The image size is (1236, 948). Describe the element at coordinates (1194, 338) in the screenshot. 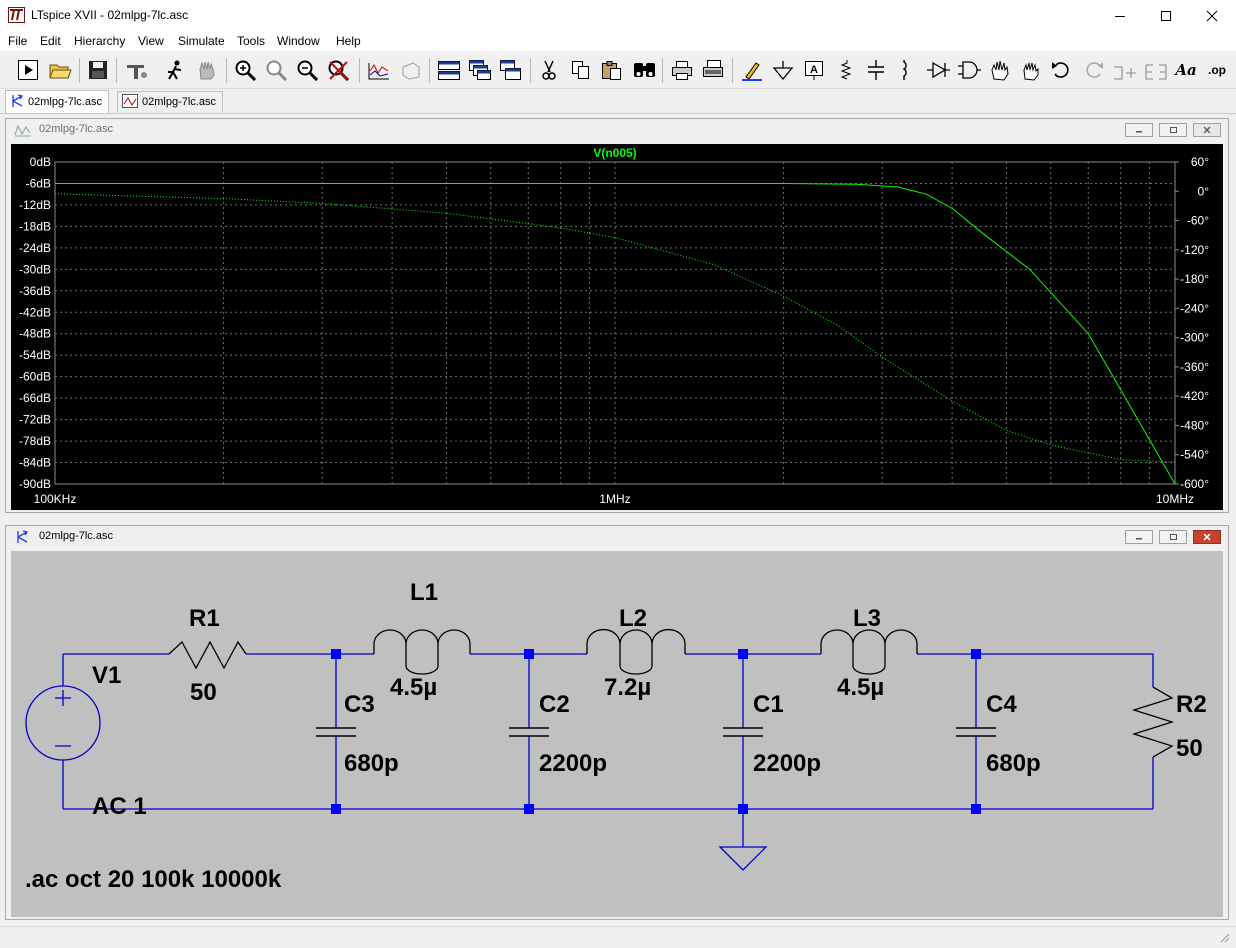

I see `y-tick-label-right: -300°` at that location.